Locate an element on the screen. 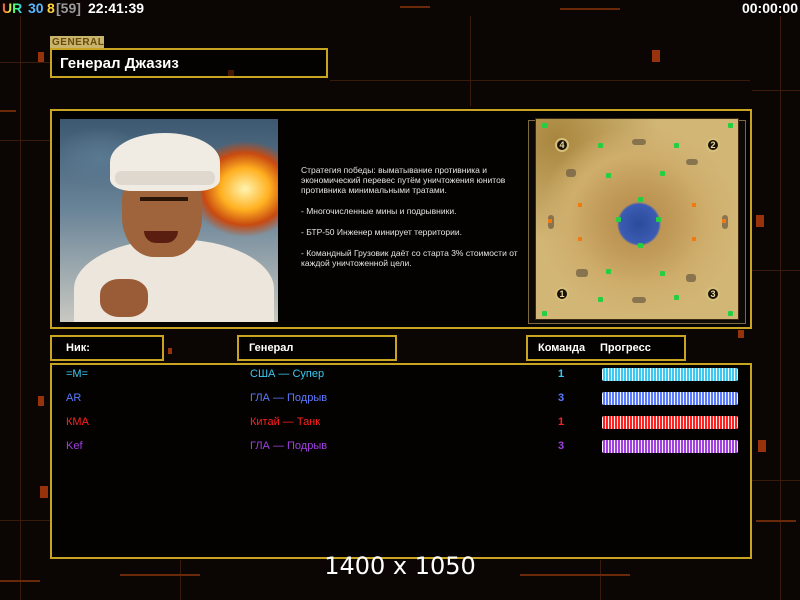 Image resolution: width=800 pixels, height=600 pixels. game-timer: 00:00:00 is located at coordinates (769, 8).